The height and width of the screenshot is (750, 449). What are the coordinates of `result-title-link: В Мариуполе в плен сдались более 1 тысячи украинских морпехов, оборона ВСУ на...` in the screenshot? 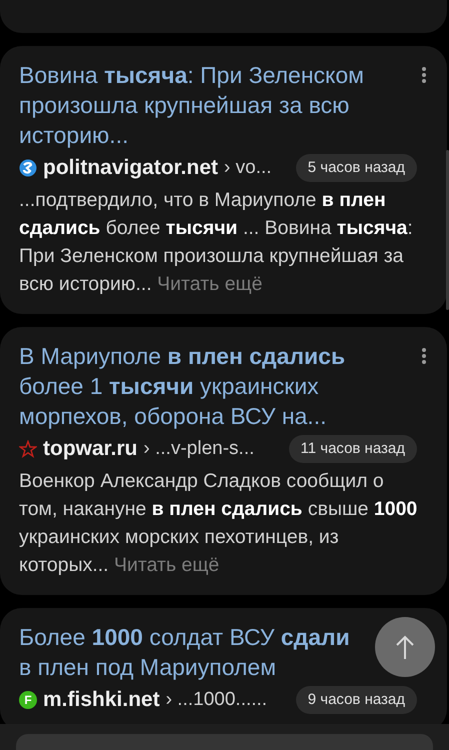 It's located at (193, 386).